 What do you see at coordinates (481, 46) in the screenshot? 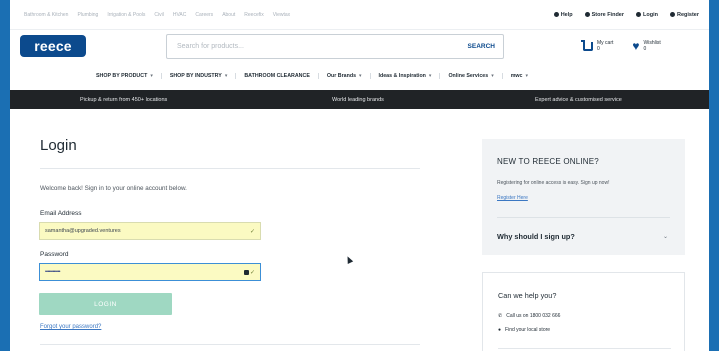
I see `search-button: SEARCH` at bounding box center [481, 46].